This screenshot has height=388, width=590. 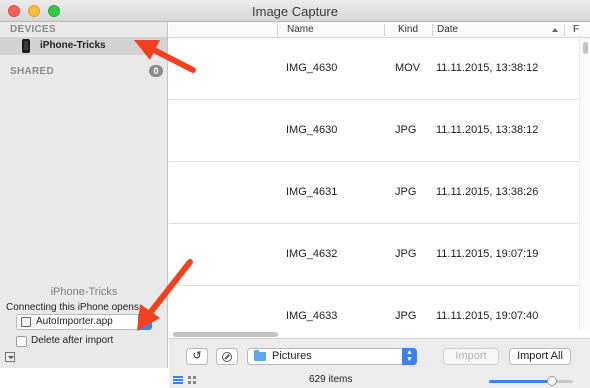 What do you see at coordinates (73, 45) in the screenshot?
I see `device-label: iPhone-Tricks` at bounding box center [73, 45].